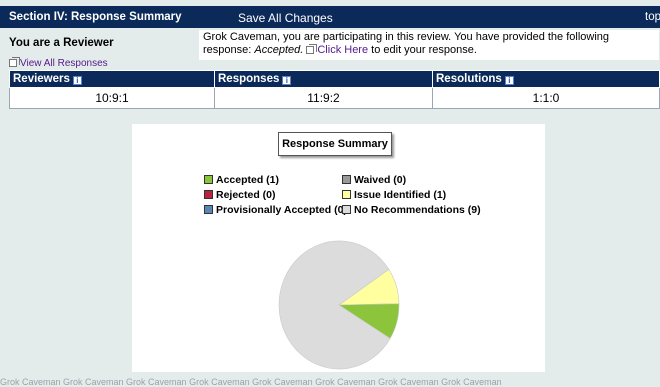 The image size is (660, 387). Describe the element at coordinates (279, 50) in the screenshot. I see `reviewer-response: Accepted.` at that location.